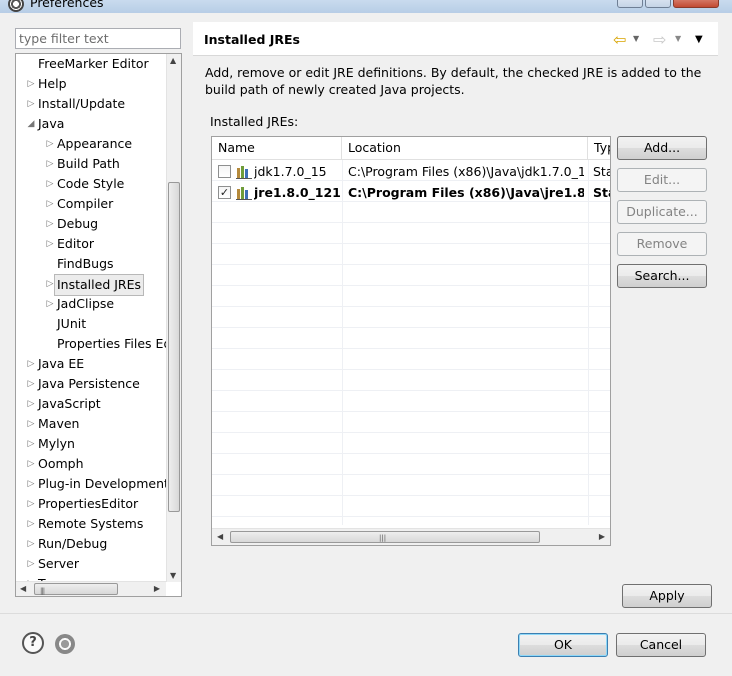 The image size is (732, 676). Describe the element at coordinates (59, 423) in the screenshot. I see `tree-item-label: Maven` at that location.